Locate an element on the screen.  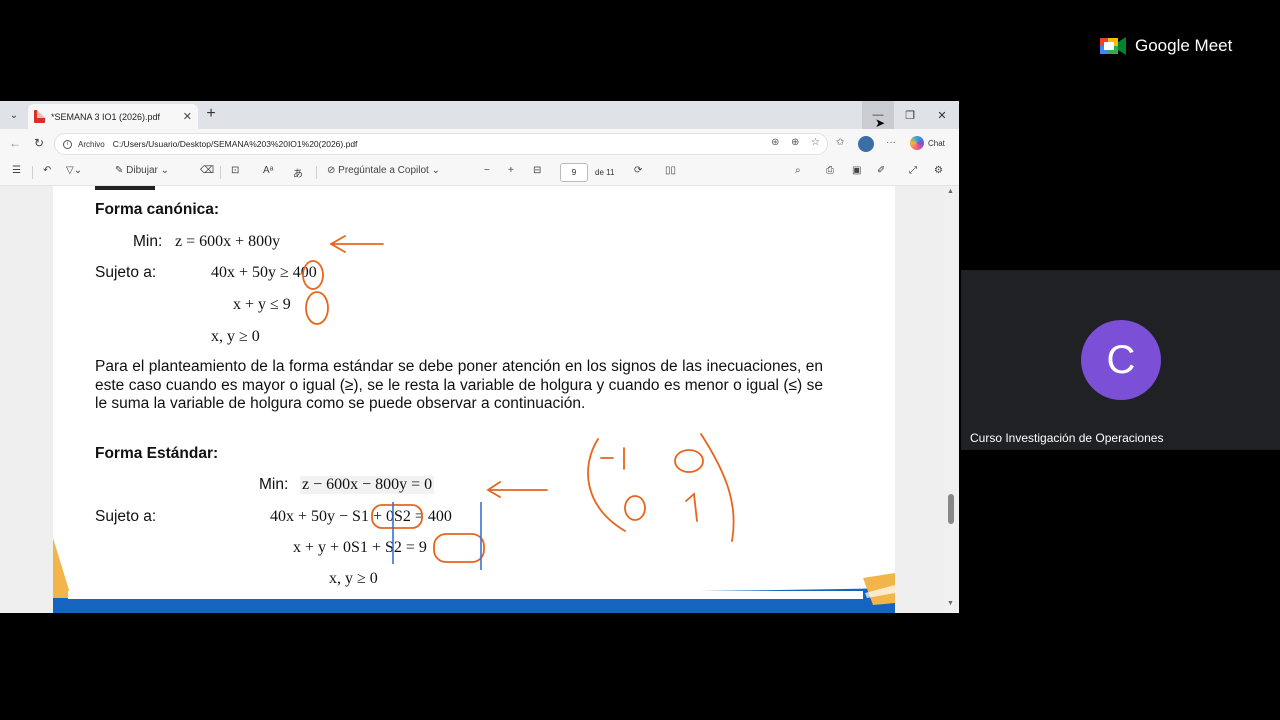
tab-pdf: *SEMANA 3 IO1 (2026).pdf ✕ is located at coordinates (113, 116).